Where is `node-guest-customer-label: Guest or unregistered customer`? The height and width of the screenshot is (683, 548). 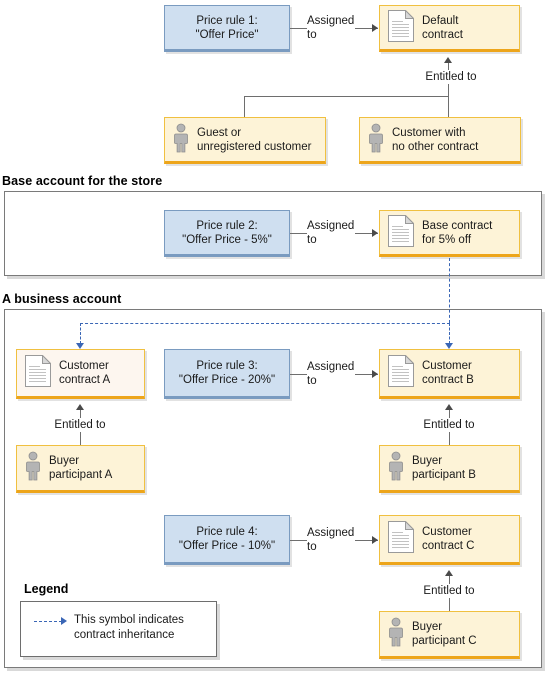 node-guest-customer-label: Guest or unregistered customer is located at coordinates (254, 139).